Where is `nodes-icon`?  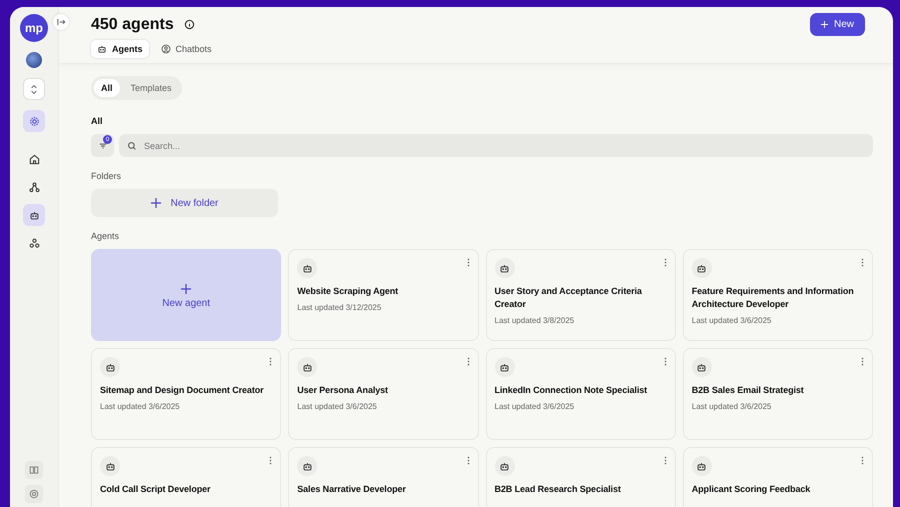 nodes-icon is located at coordinates (34, 187).